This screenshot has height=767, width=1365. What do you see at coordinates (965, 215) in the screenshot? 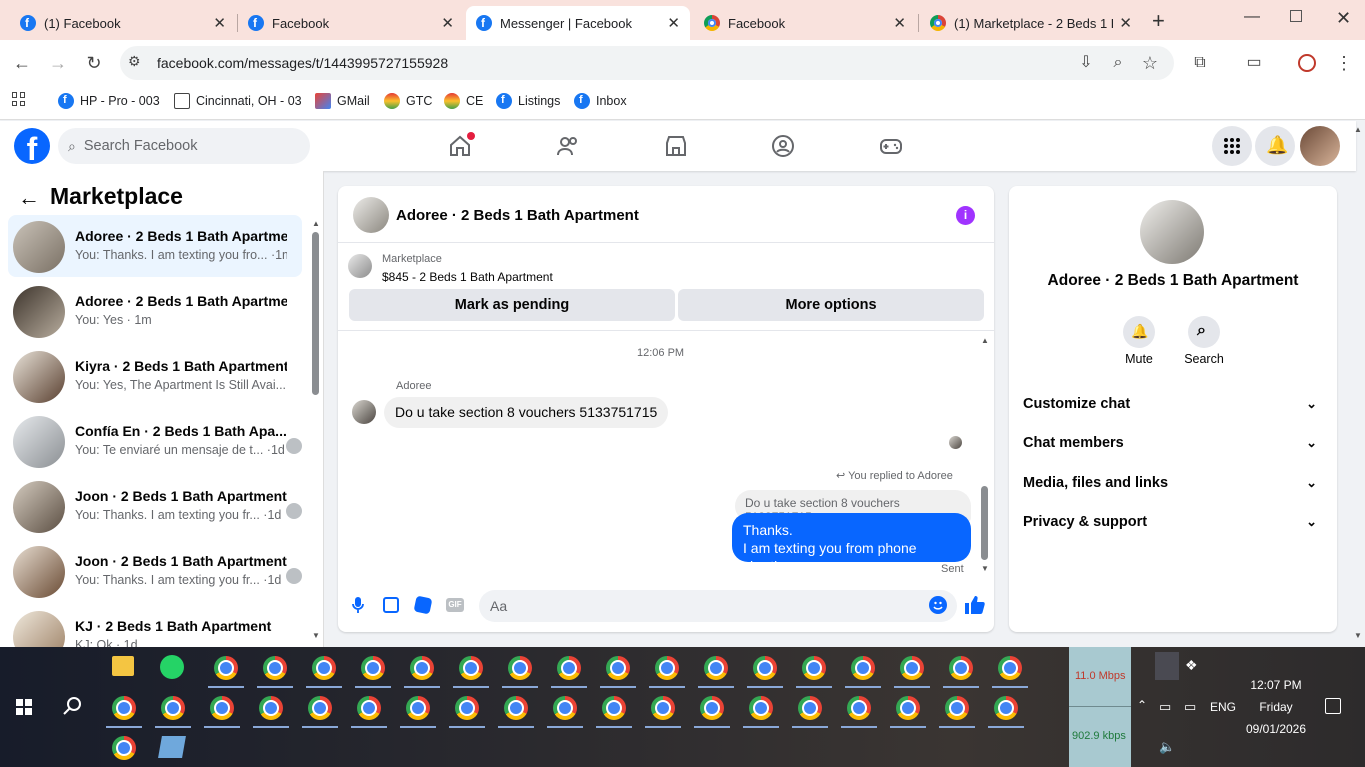
I see `info-icon: i` at bounding box center [965, 215].